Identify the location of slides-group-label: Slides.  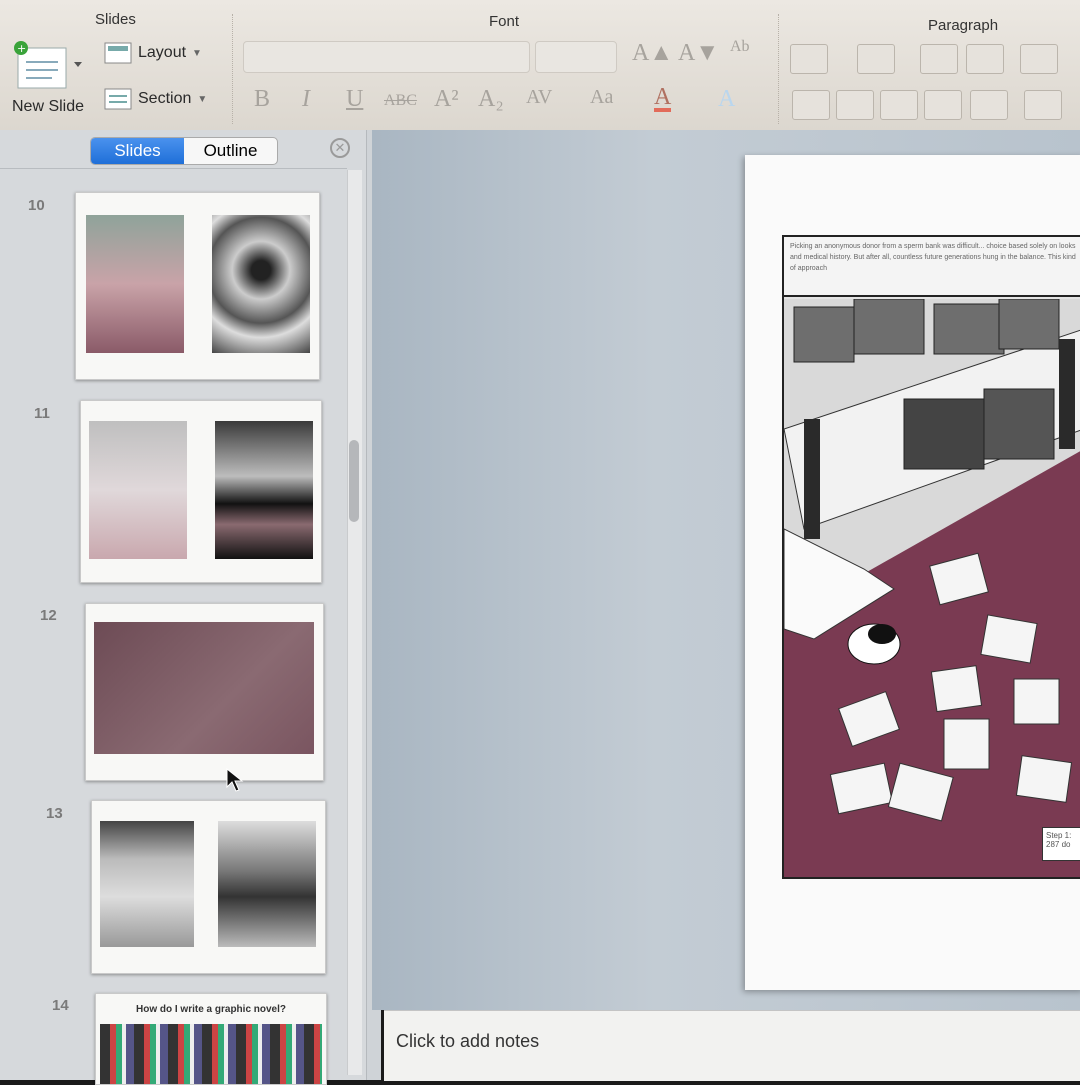
(115, 19).